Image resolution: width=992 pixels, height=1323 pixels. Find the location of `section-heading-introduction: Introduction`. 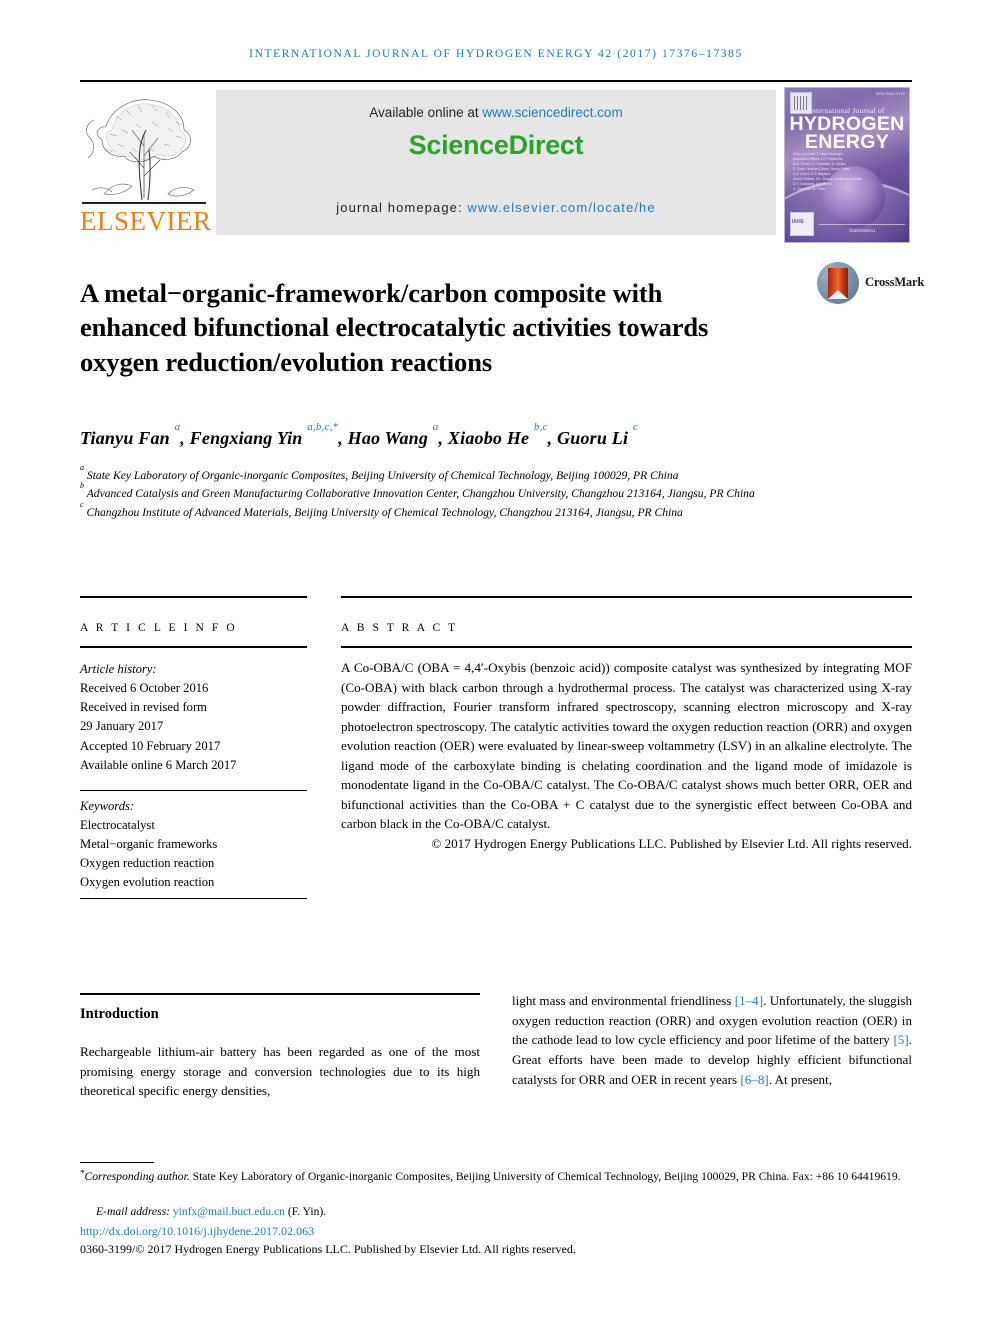

section-heading-introduction: Introduction is located at coordinates (119, 1014).